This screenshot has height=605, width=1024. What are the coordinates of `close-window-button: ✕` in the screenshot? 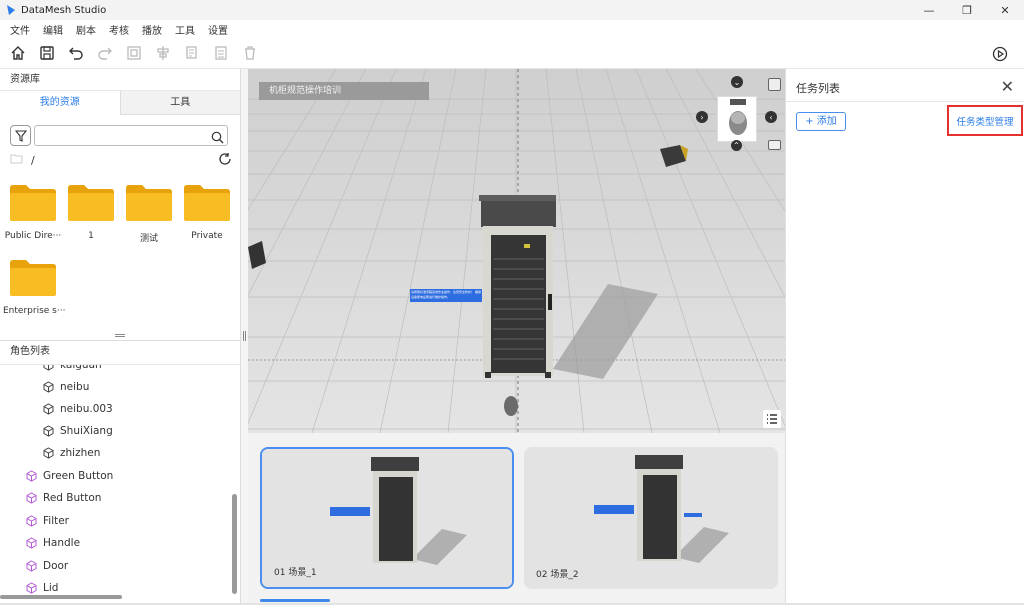 It's located at (1005, 10).